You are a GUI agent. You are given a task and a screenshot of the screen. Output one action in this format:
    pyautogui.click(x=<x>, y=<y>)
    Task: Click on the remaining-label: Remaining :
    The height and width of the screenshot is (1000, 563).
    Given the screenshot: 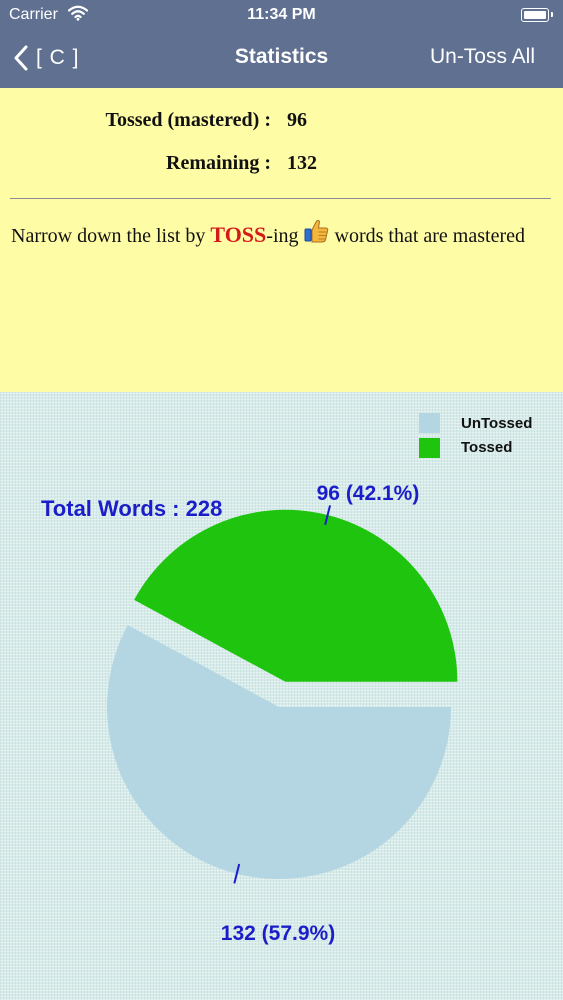 What is the action you would take?
    pyautogui.click(x=218, y=163)
    